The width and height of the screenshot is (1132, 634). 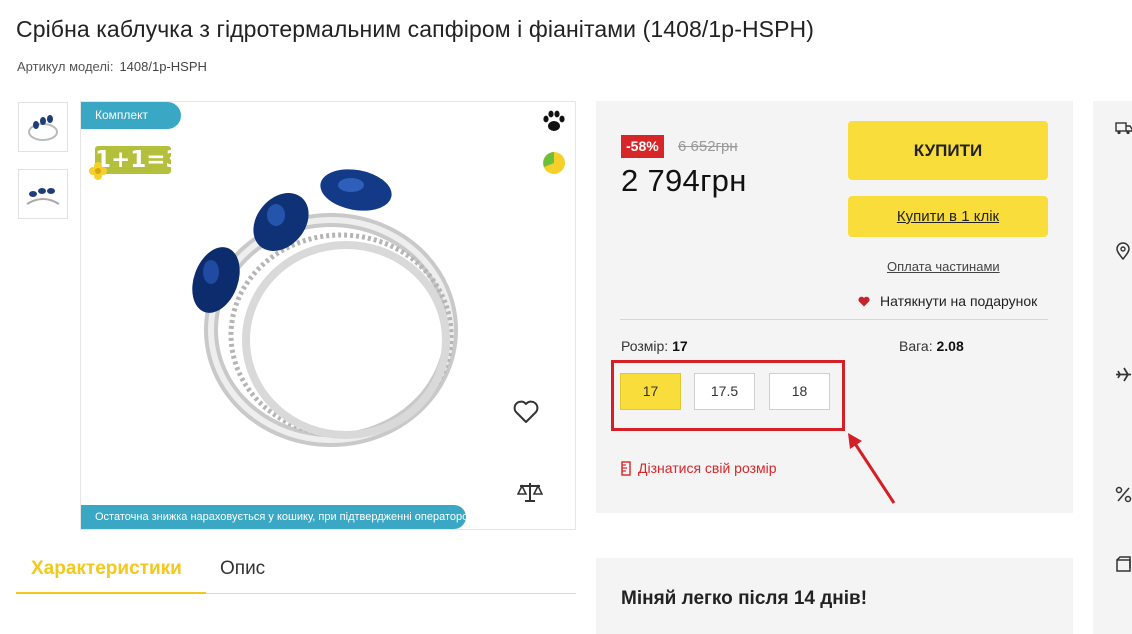 What do you see at coordinates (872, 468) in the screenshot?
I see `annotation-arrow-icon` at bounding box center [872, 468].